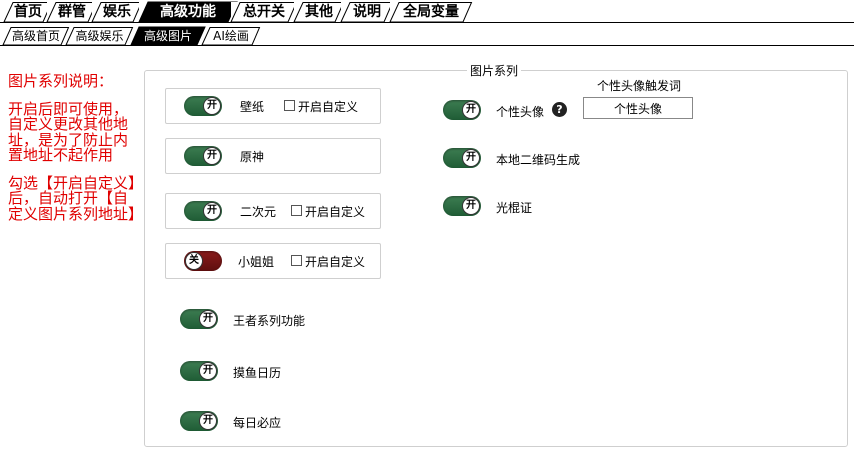  I want to click on bachelor-cert-row: 开 光棍证, so click(543, 209).